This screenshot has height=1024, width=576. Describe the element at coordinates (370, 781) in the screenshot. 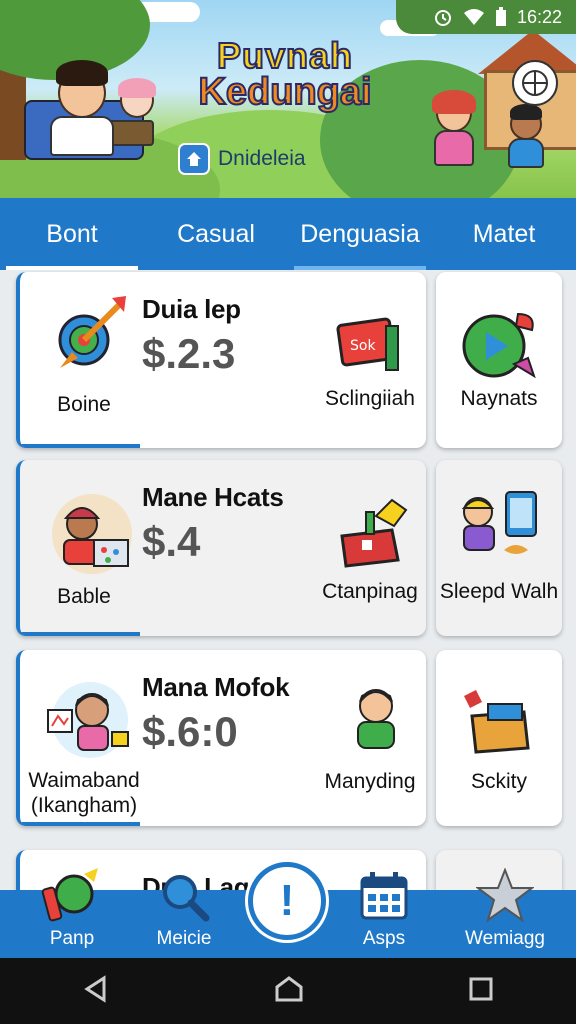

I see `card-mid-label: Manyding` at that location.